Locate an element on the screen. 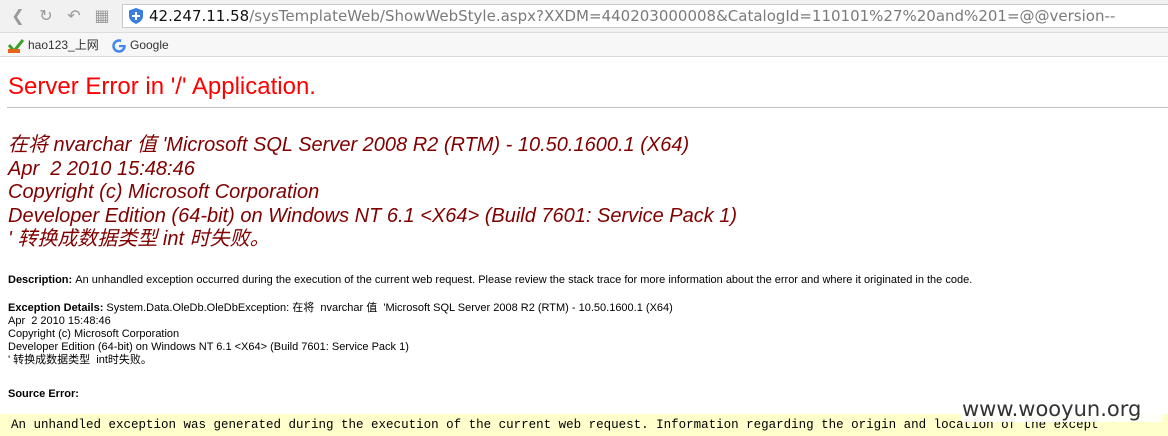 The height and width of the screenshot is (436, 1168). back-icon: ❮ is located at coordinates (18, 16).